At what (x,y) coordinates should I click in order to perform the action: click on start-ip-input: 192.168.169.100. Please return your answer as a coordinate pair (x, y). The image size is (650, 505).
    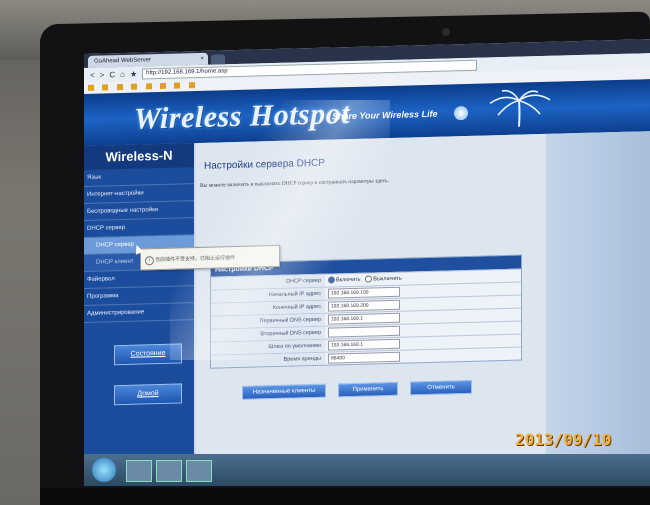
    Looking at the image, I should click on (364, 292).